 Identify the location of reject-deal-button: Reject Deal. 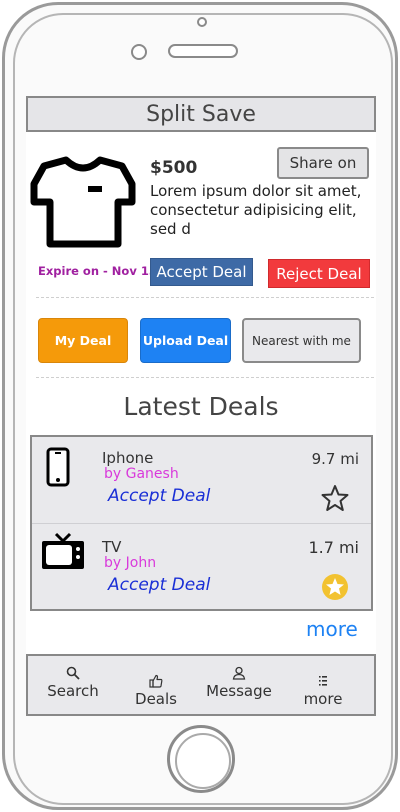
(319, 273).